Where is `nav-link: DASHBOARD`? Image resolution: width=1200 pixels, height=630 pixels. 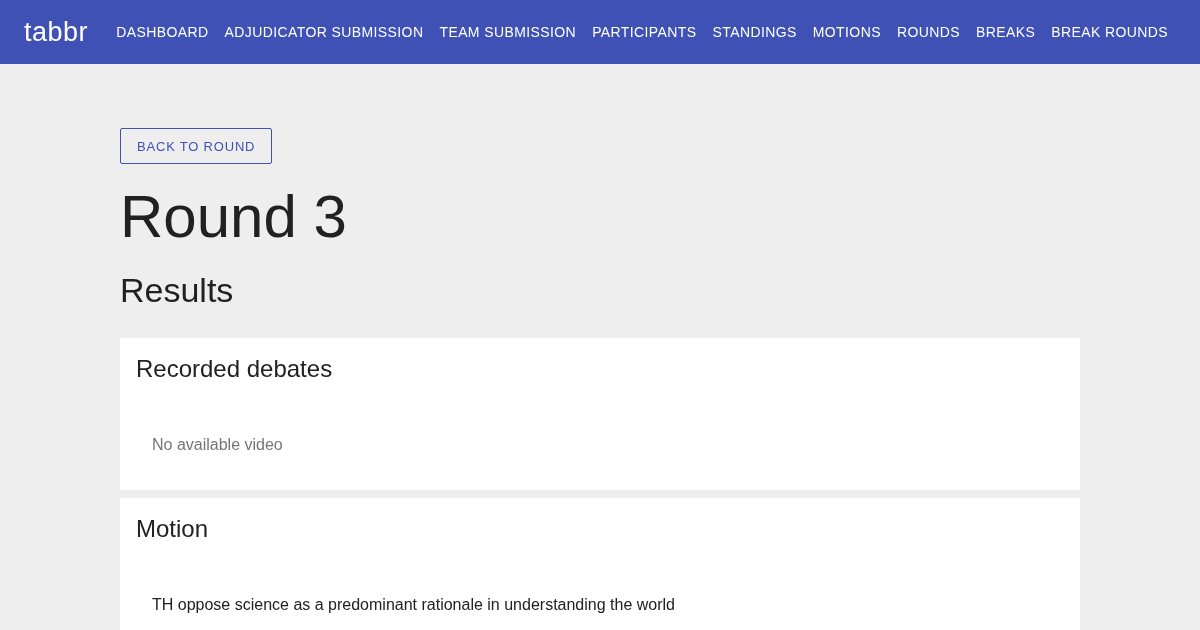
nav-link: DASHBOARD is located at coordinates (162, 32).